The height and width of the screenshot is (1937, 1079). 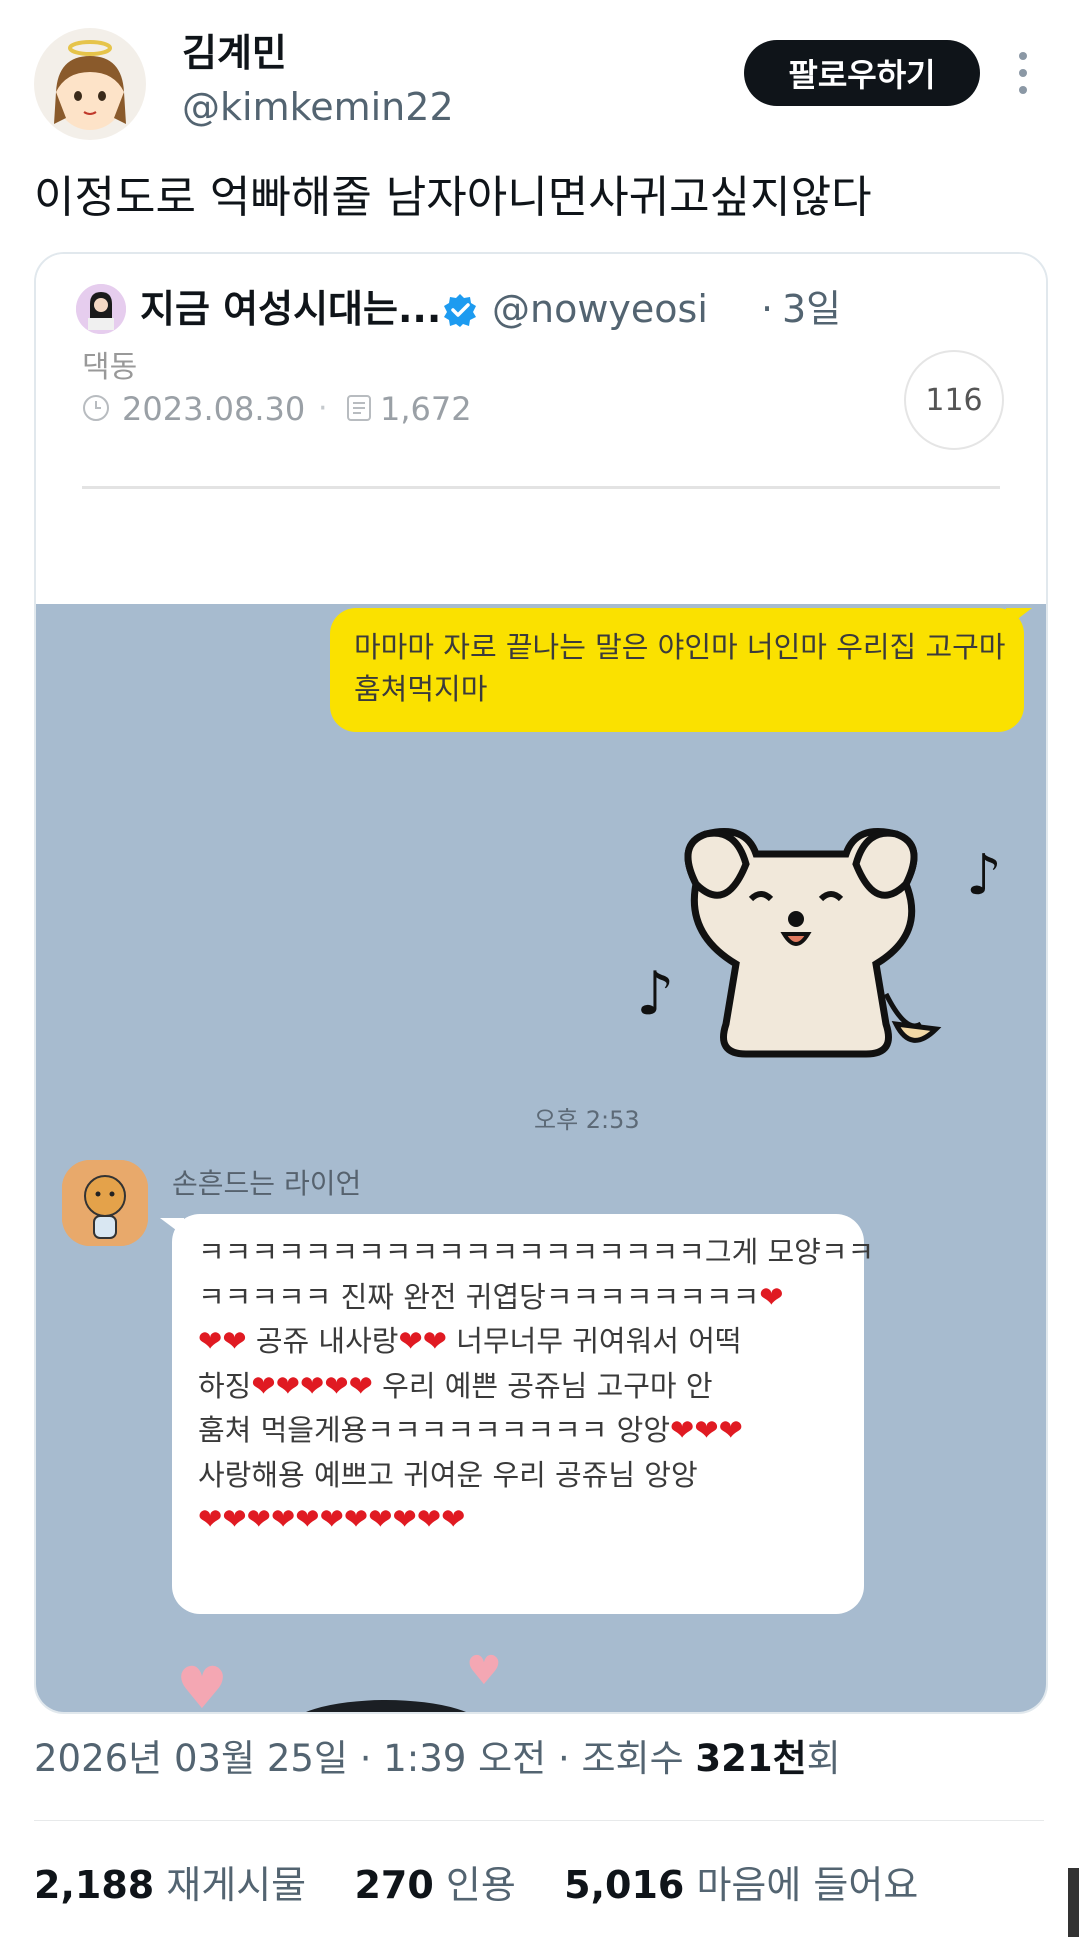 I want to click on scrollbar, so click(x=1073, y=1902).